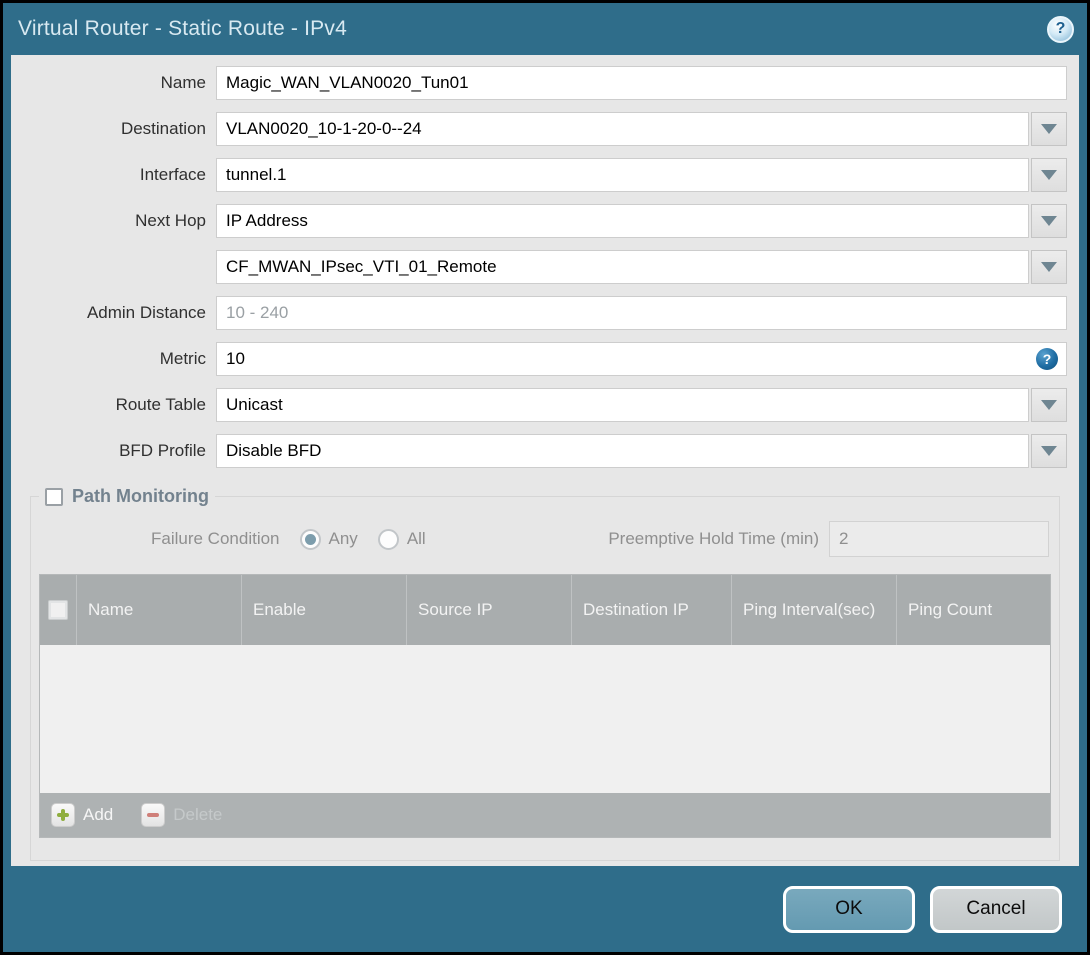 Image resolution: width=1090 pixels, height=955 pixels. Describe the element at coordinates (183, 82) in the screenshot. I see `name-label: Name` at that location.